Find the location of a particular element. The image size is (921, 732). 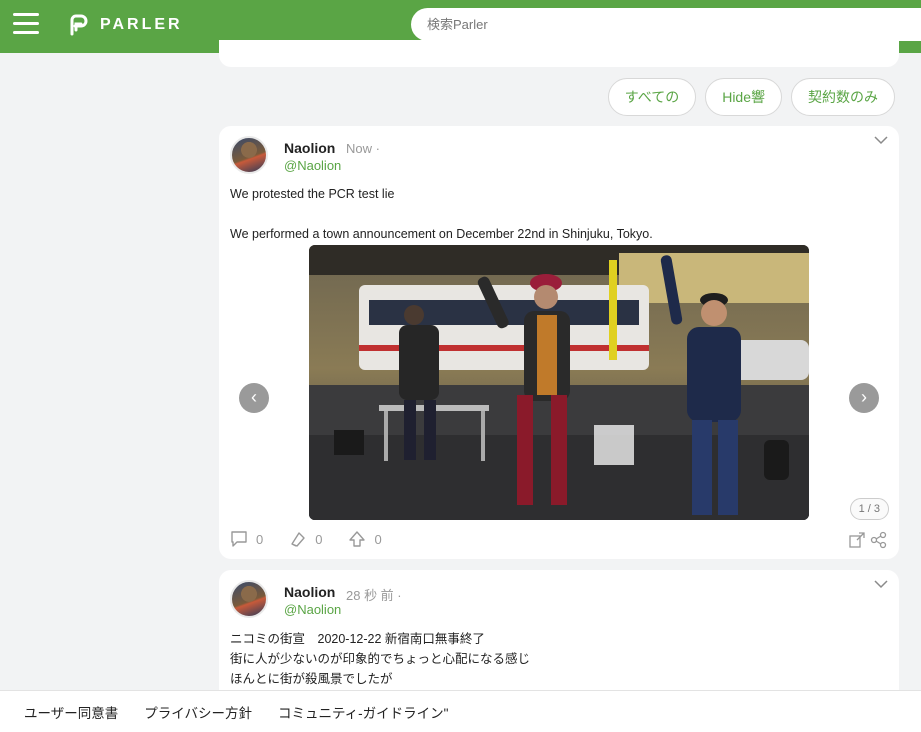

share-icon is located at coordinates (879, 540).